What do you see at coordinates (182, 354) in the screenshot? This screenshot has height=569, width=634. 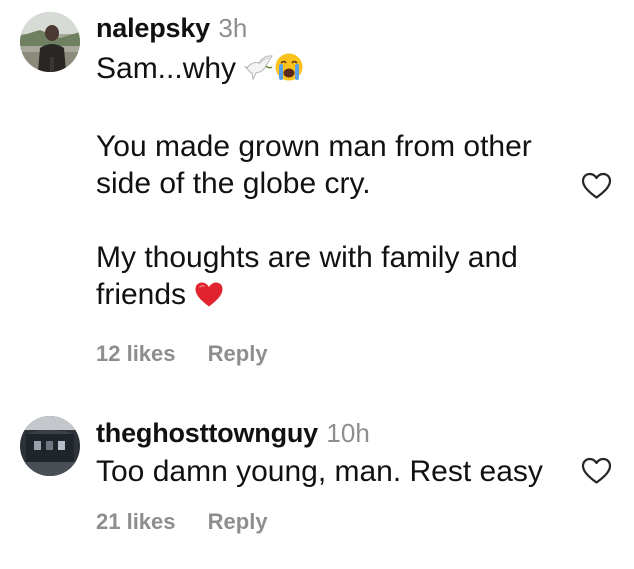 I see `comment-meta: 12 likes Reply` at bounding box center [182, 354].